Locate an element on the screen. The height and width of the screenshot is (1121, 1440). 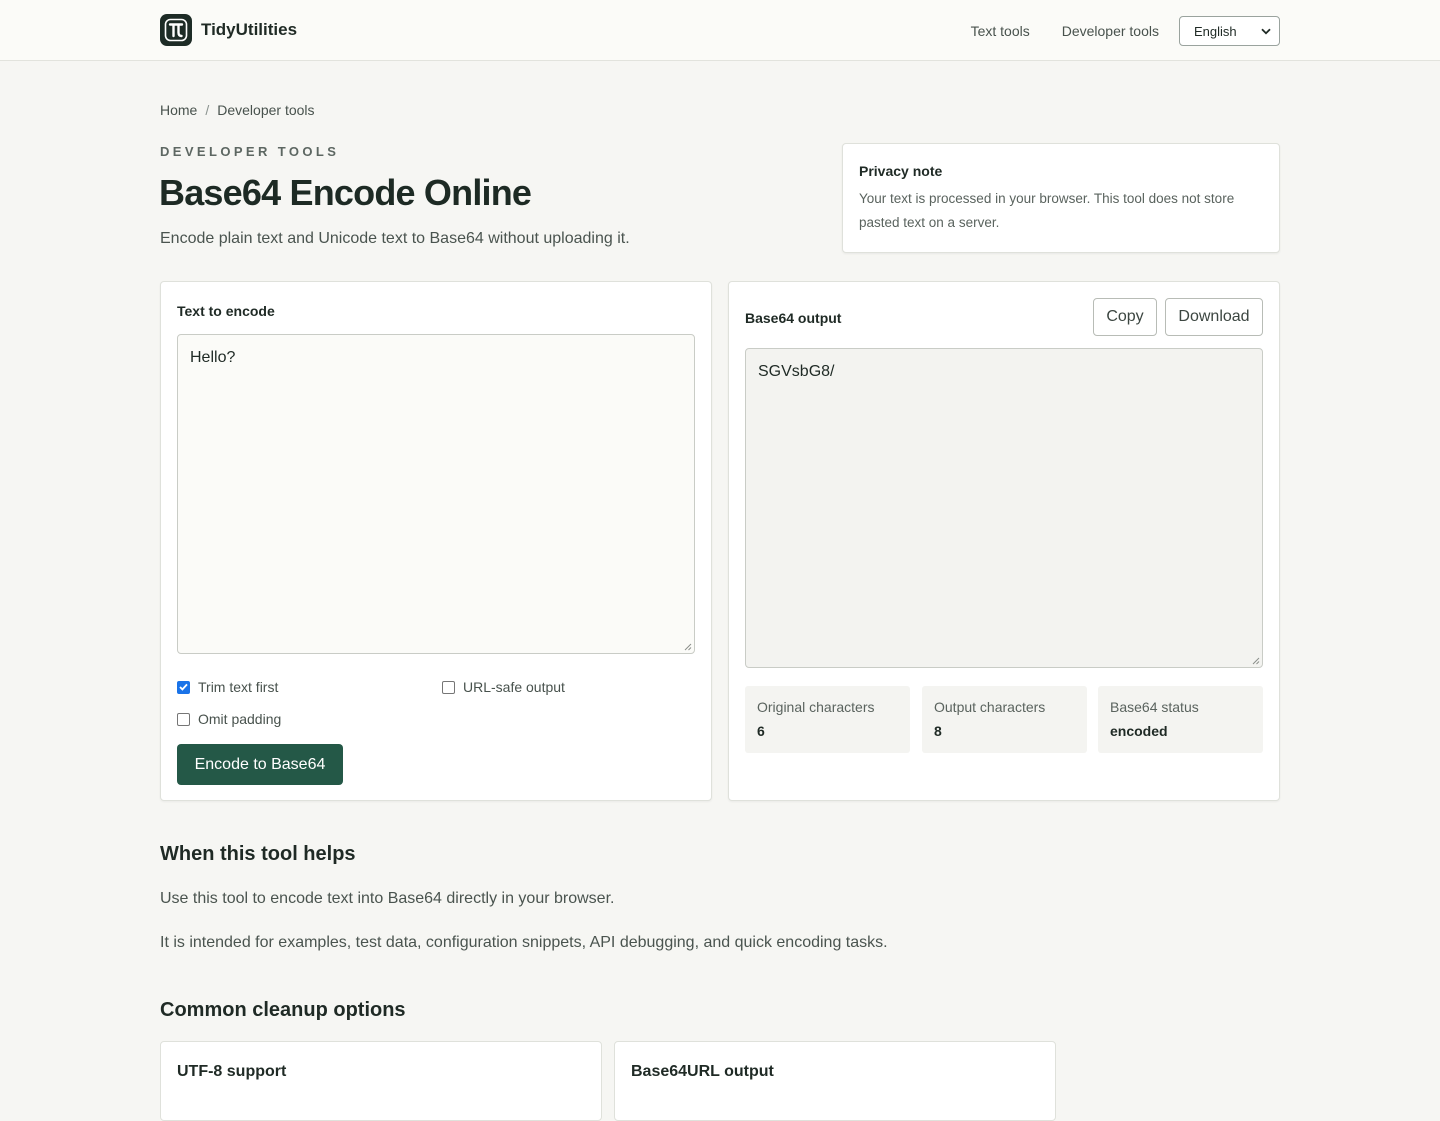
output-label: Base64 output is located at coordinates (793, 318).